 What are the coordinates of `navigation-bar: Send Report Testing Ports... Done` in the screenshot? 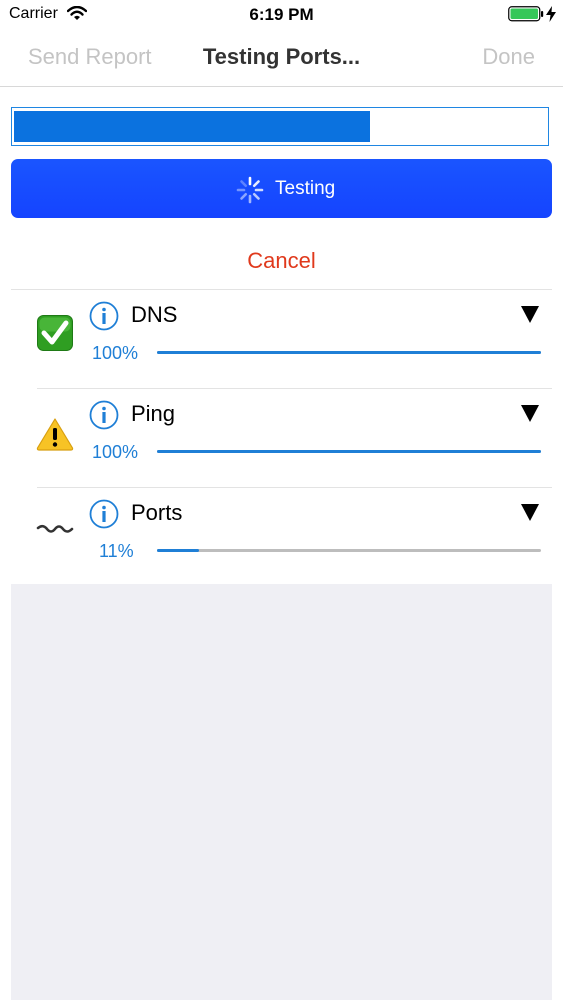 It's located at (281, 58).